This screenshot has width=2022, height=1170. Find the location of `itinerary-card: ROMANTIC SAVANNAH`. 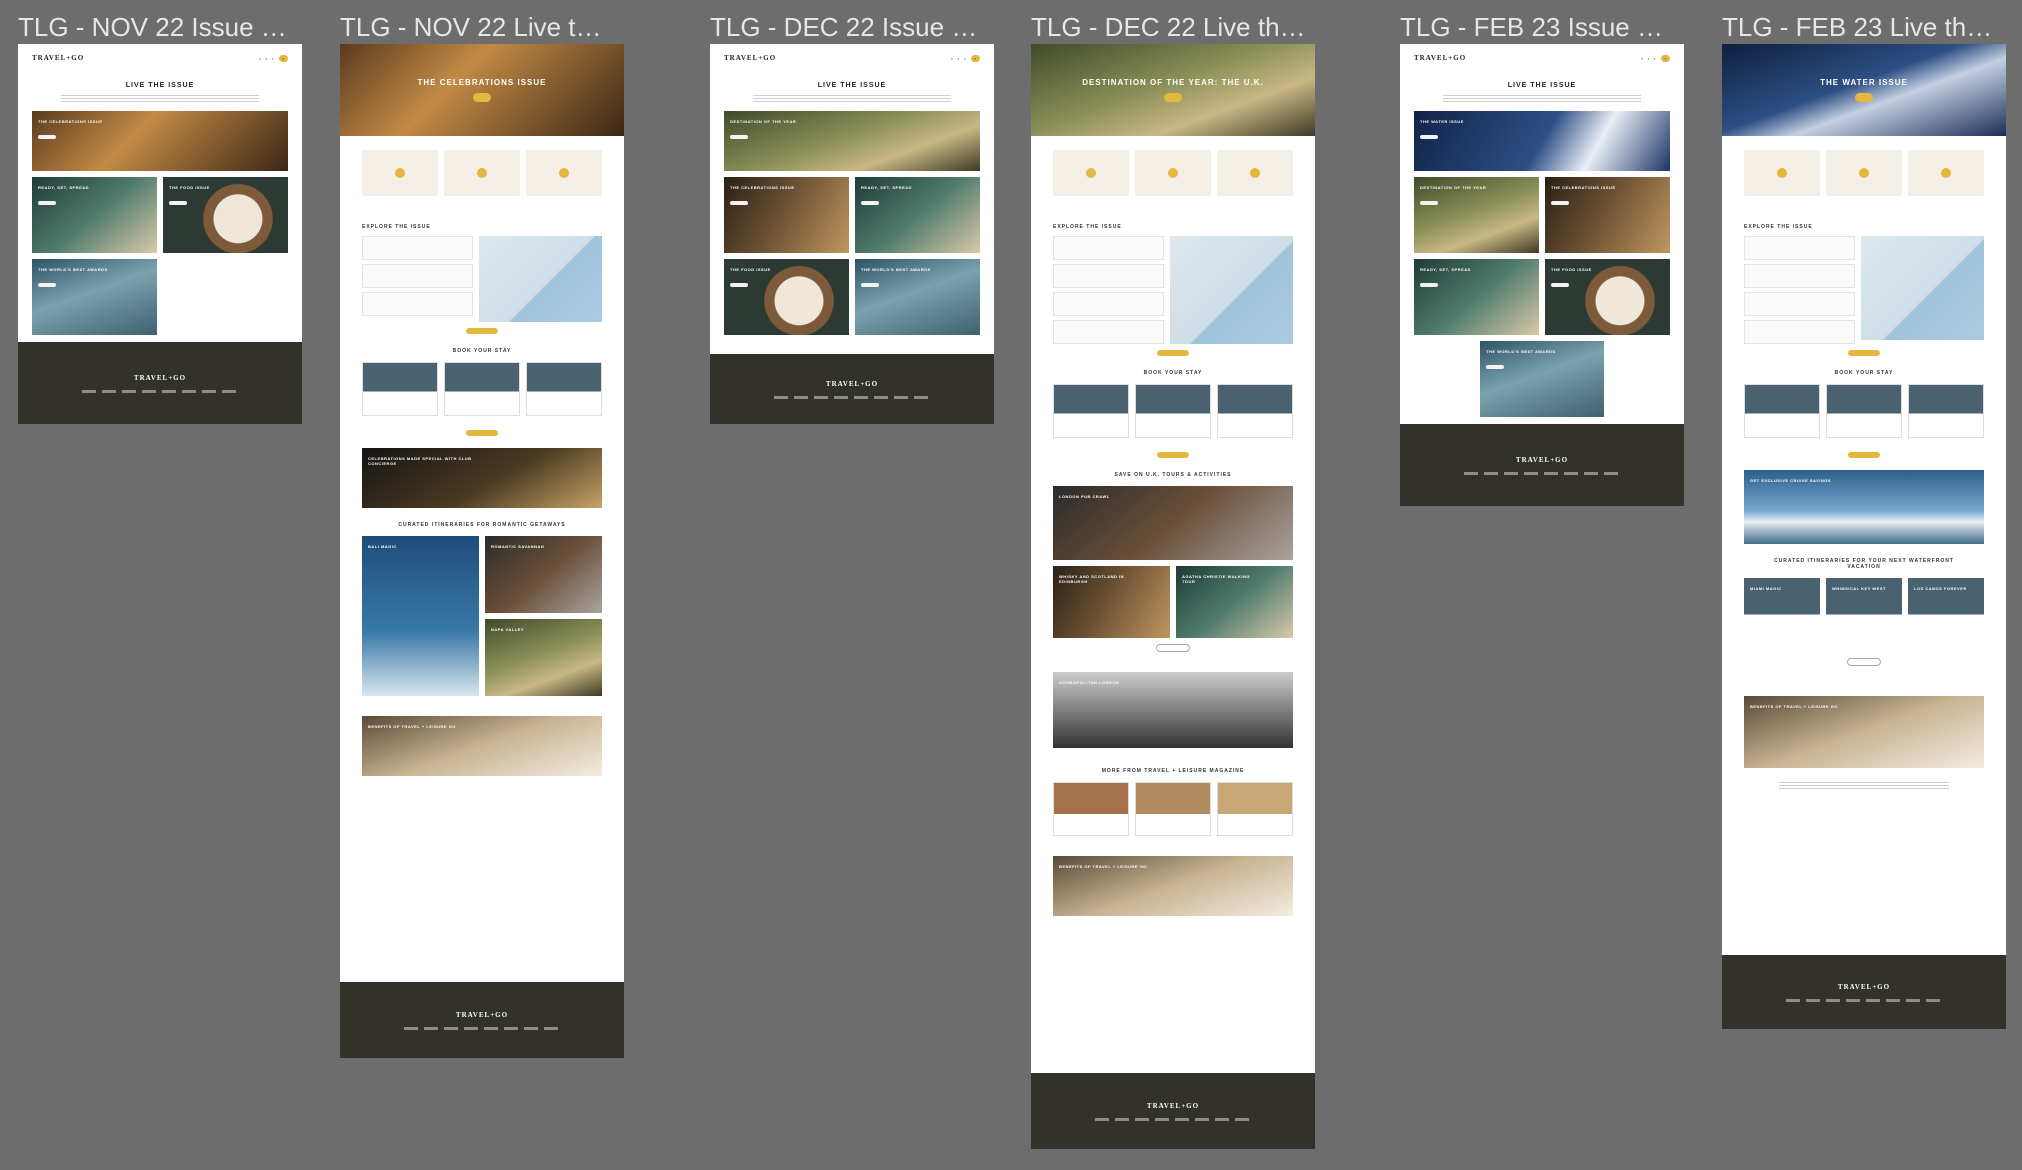

itinerary-card: ROMANTIC SAVANNAH is located at coordinates (543, 574).